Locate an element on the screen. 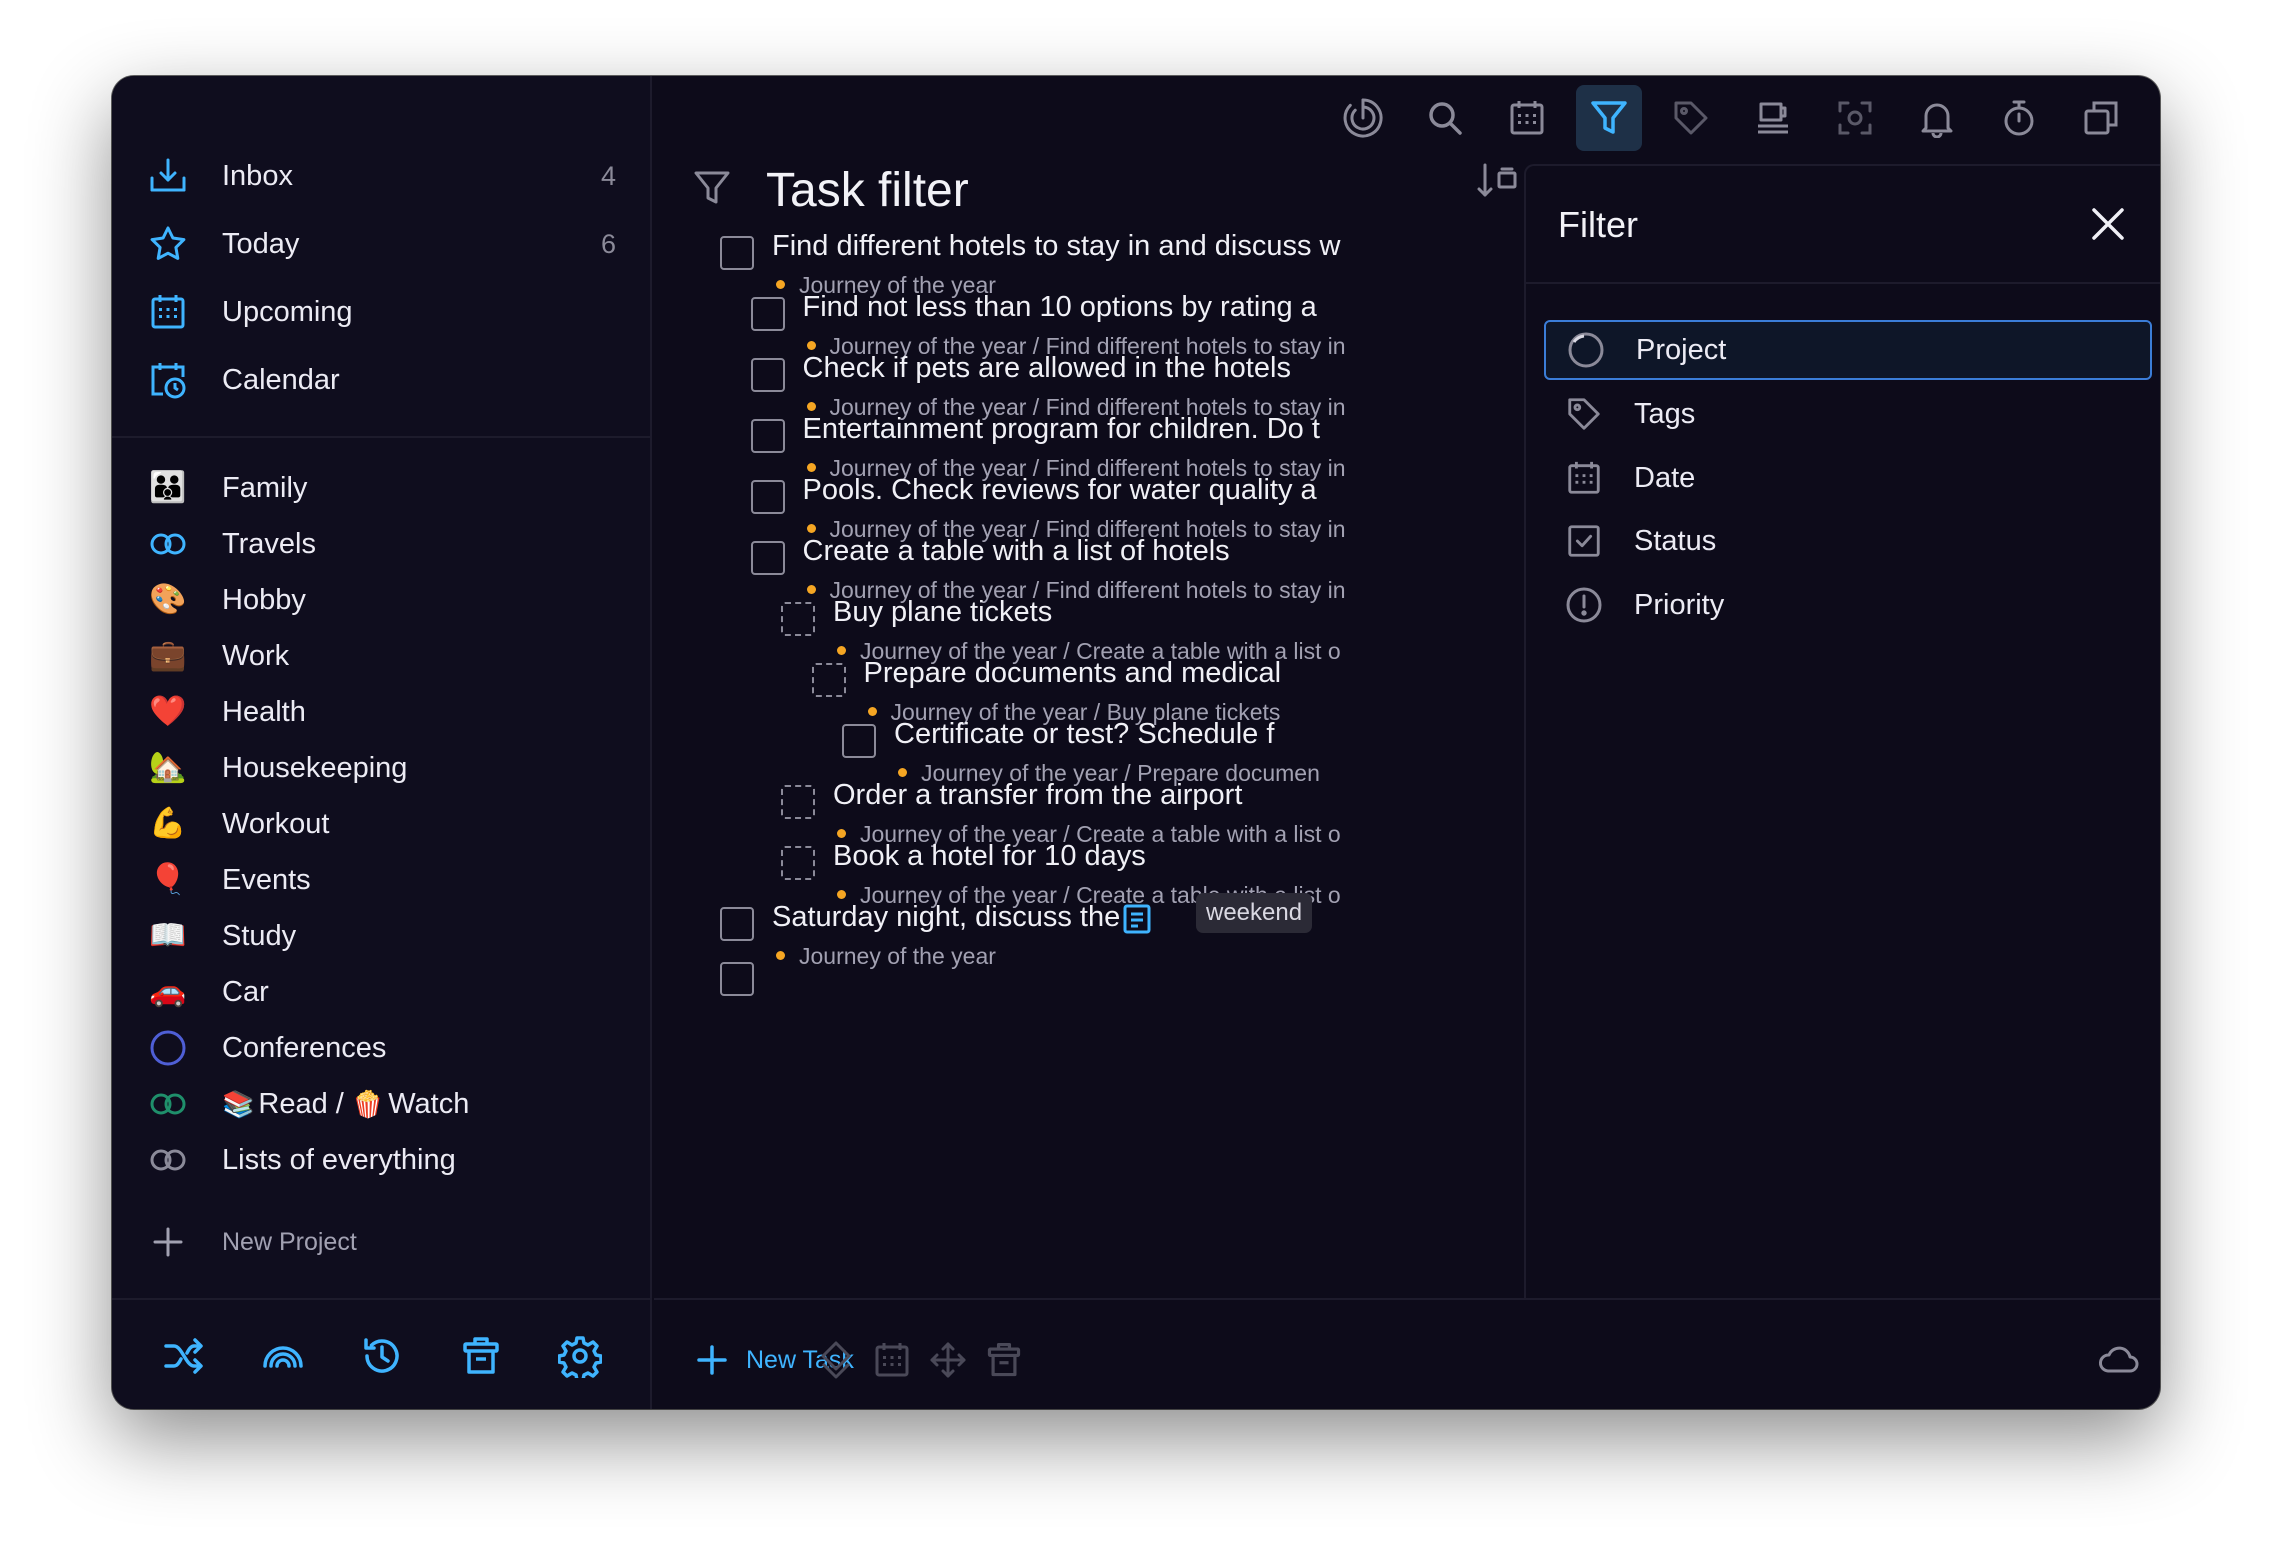  page-title: Task filter is located at coordinates (867, 190).